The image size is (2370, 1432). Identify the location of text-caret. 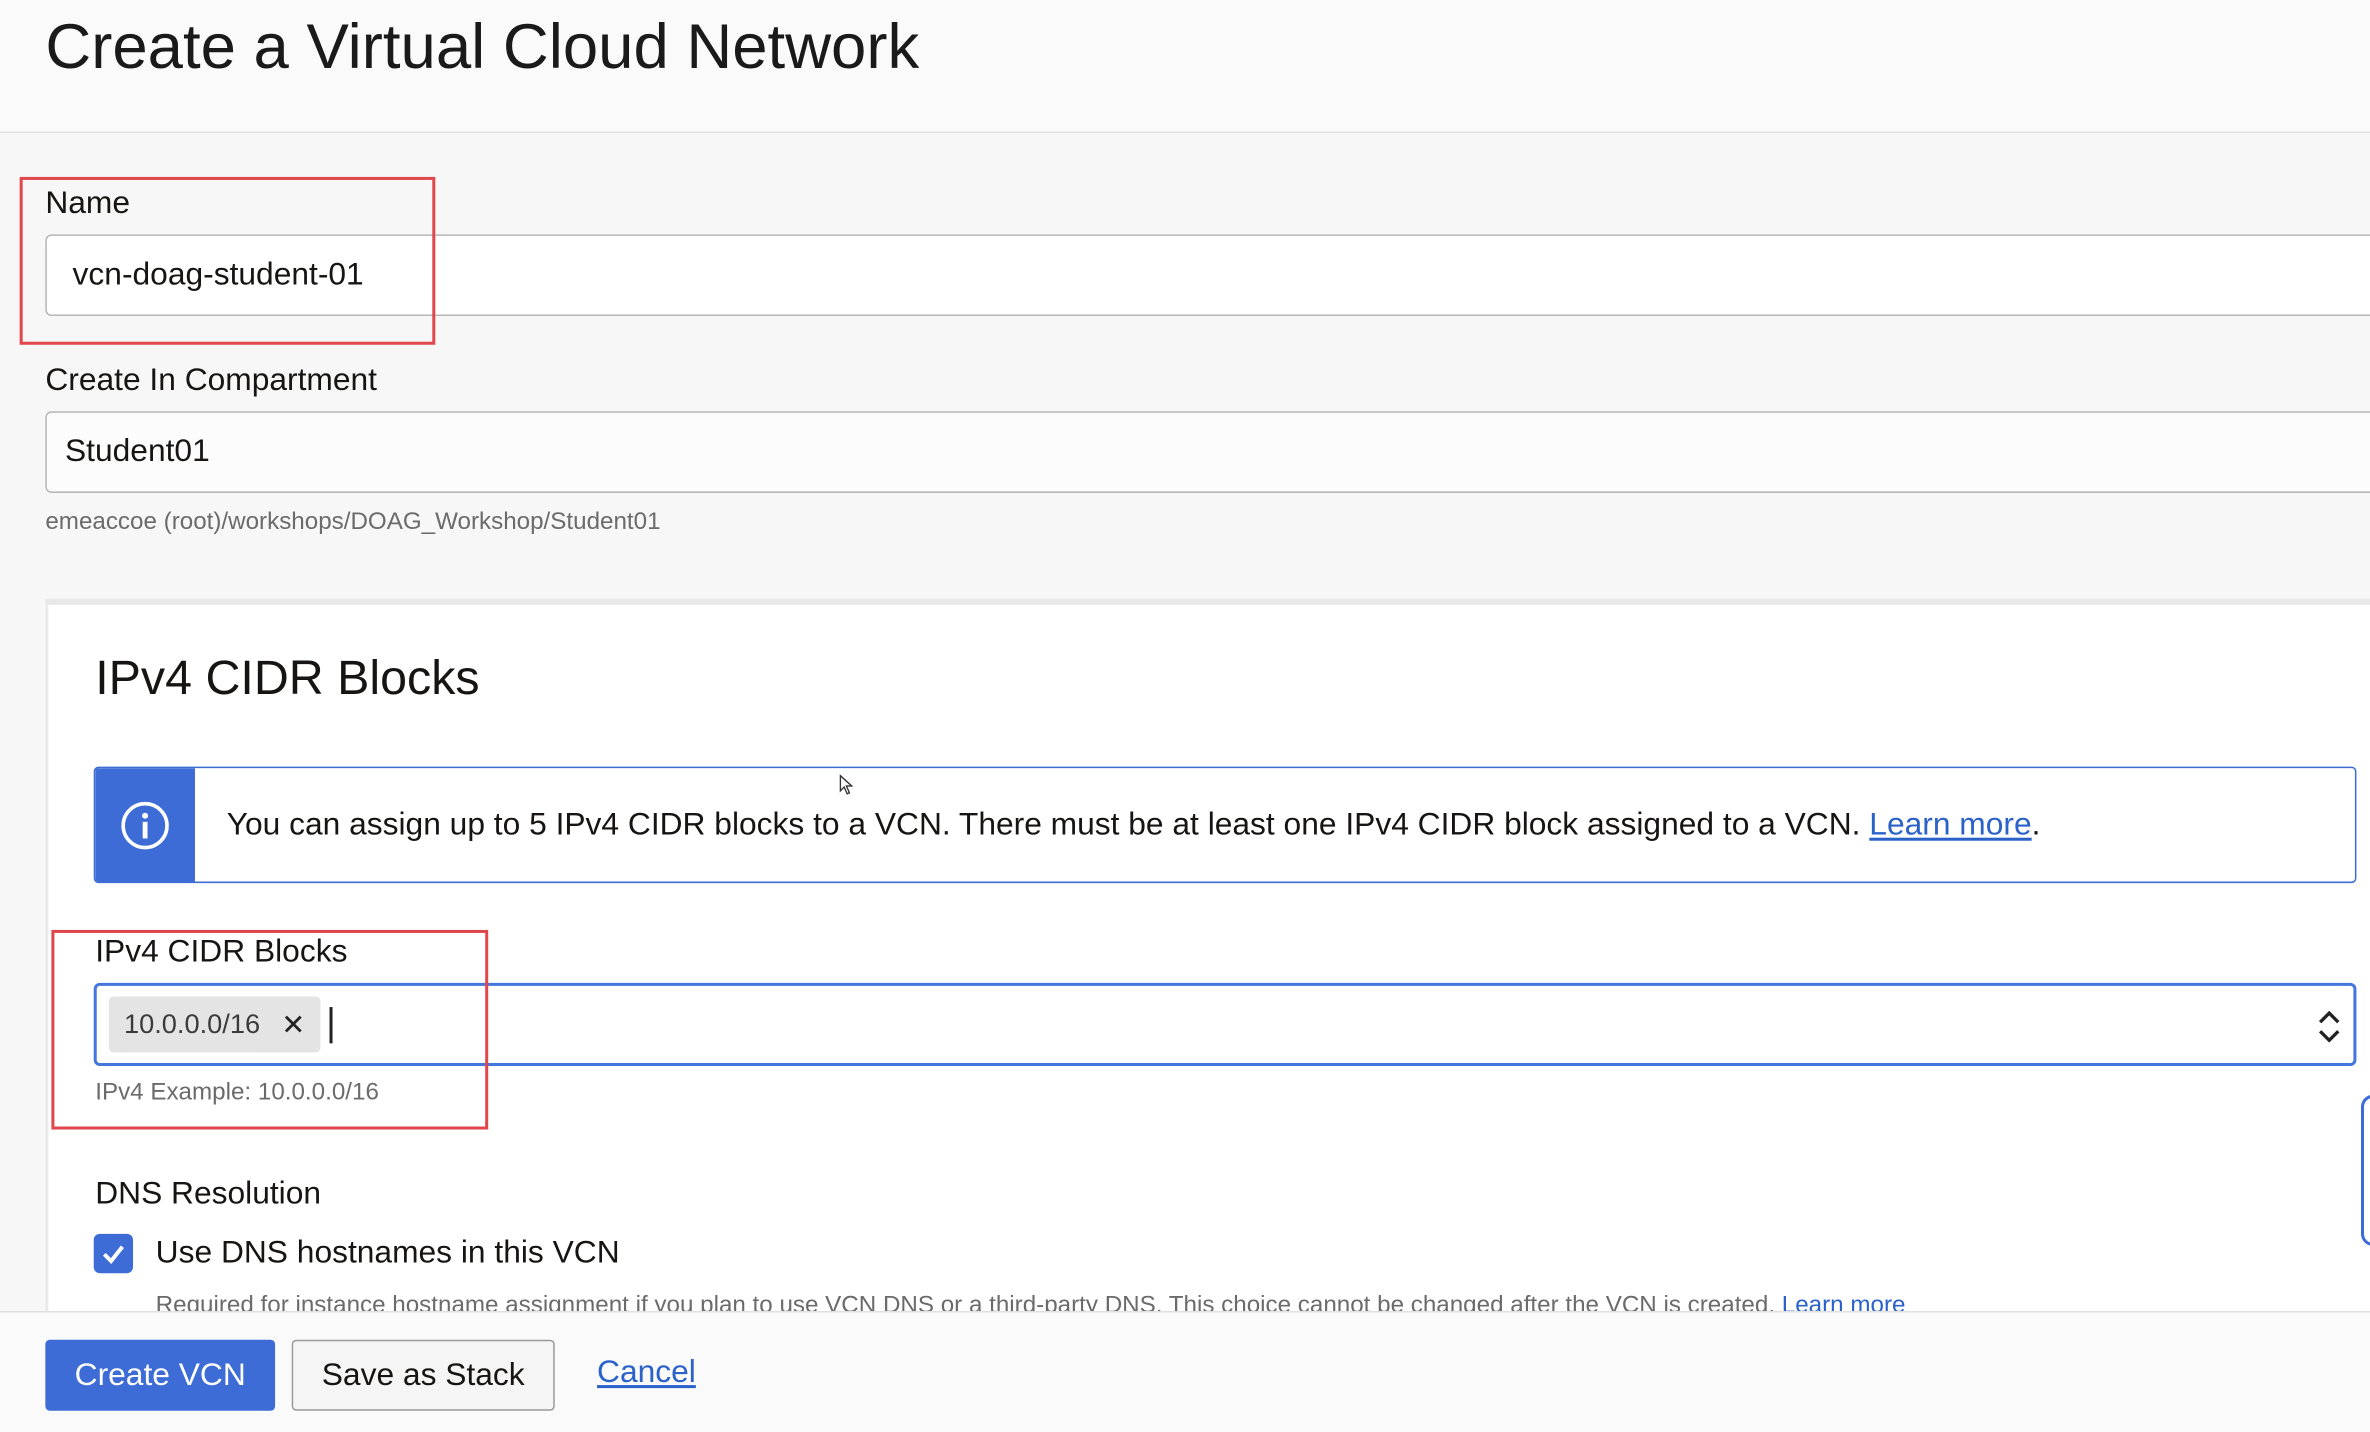
(331, 1025).